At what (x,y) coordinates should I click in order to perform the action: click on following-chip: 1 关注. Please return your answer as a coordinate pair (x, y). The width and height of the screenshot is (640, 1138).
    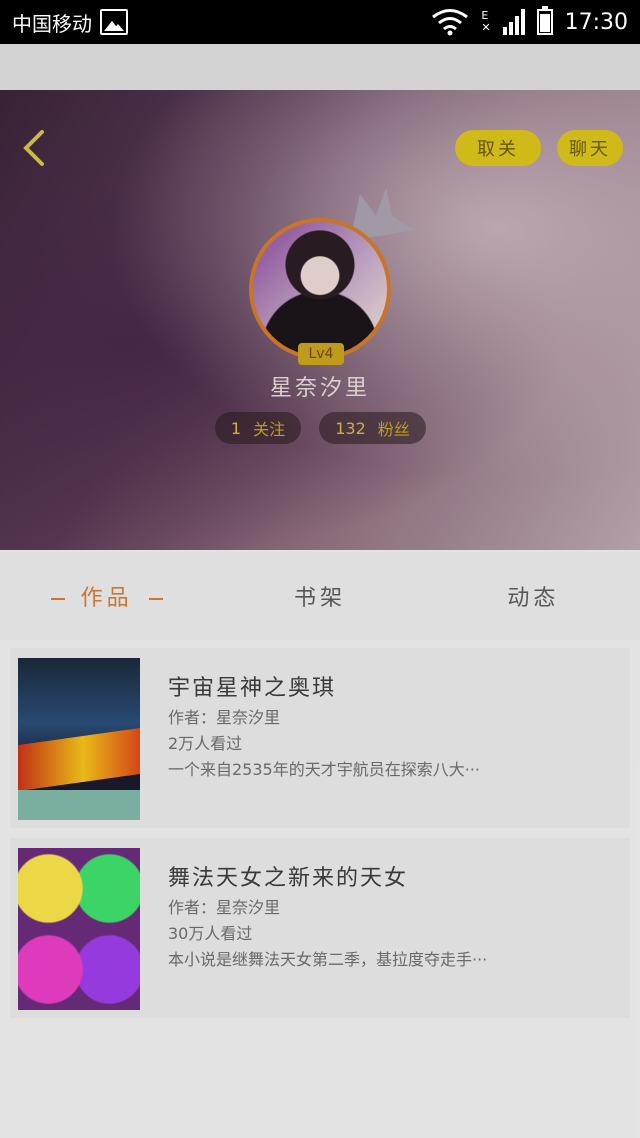
    Looking at the image, I should click on (258, 428).